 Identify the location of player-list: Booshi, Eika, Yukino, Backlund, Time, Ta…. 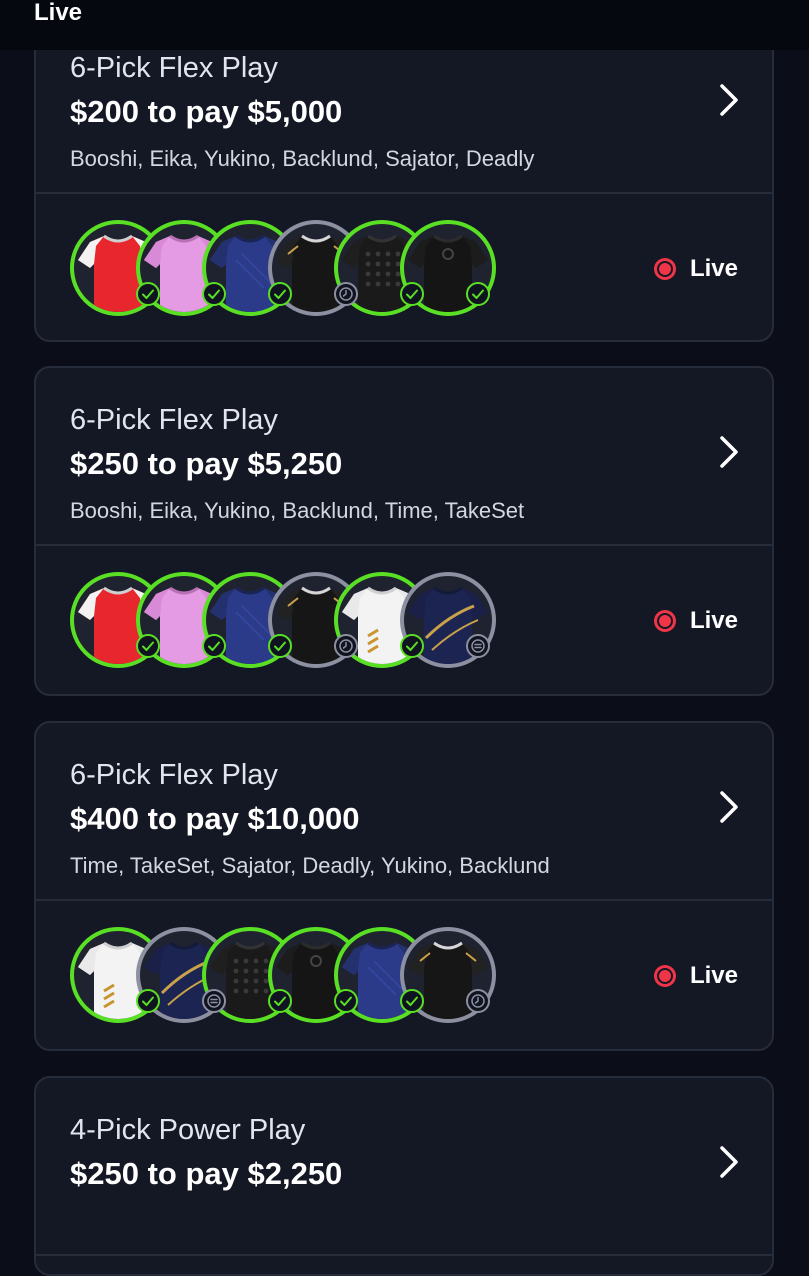
(297, 510).